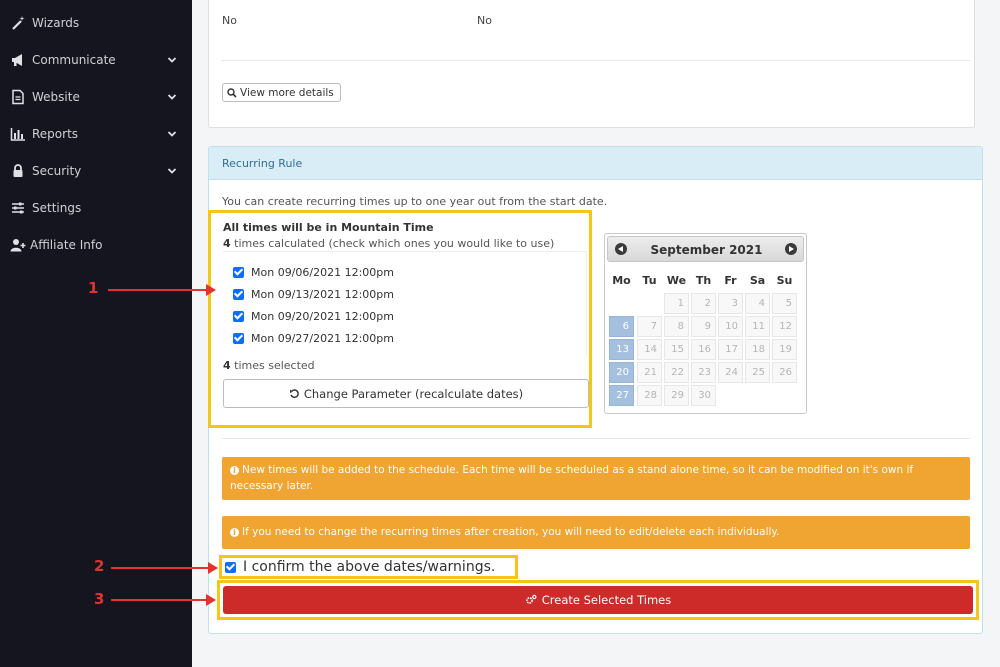 The width and height of the screenshot is (1000, 667). I want to click on confirm-checkbox, so click(230, 567).